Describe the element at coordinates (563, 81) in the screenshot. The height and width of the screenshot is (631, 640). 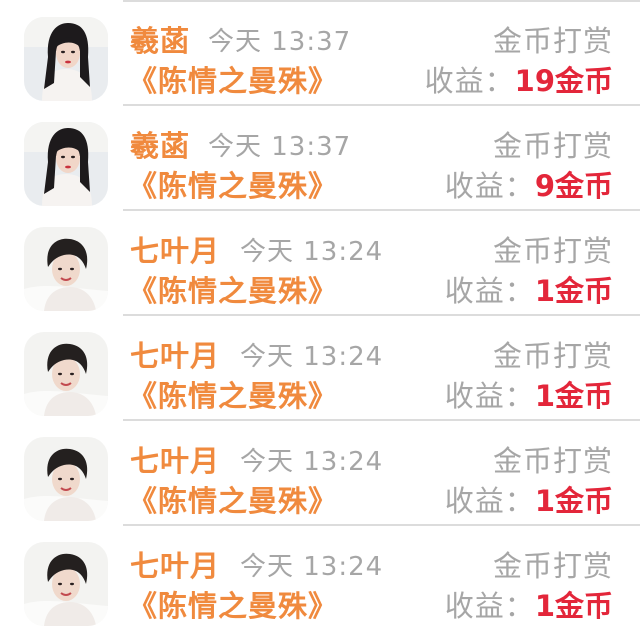
I see `earnings-amount: 19金币` at that location.